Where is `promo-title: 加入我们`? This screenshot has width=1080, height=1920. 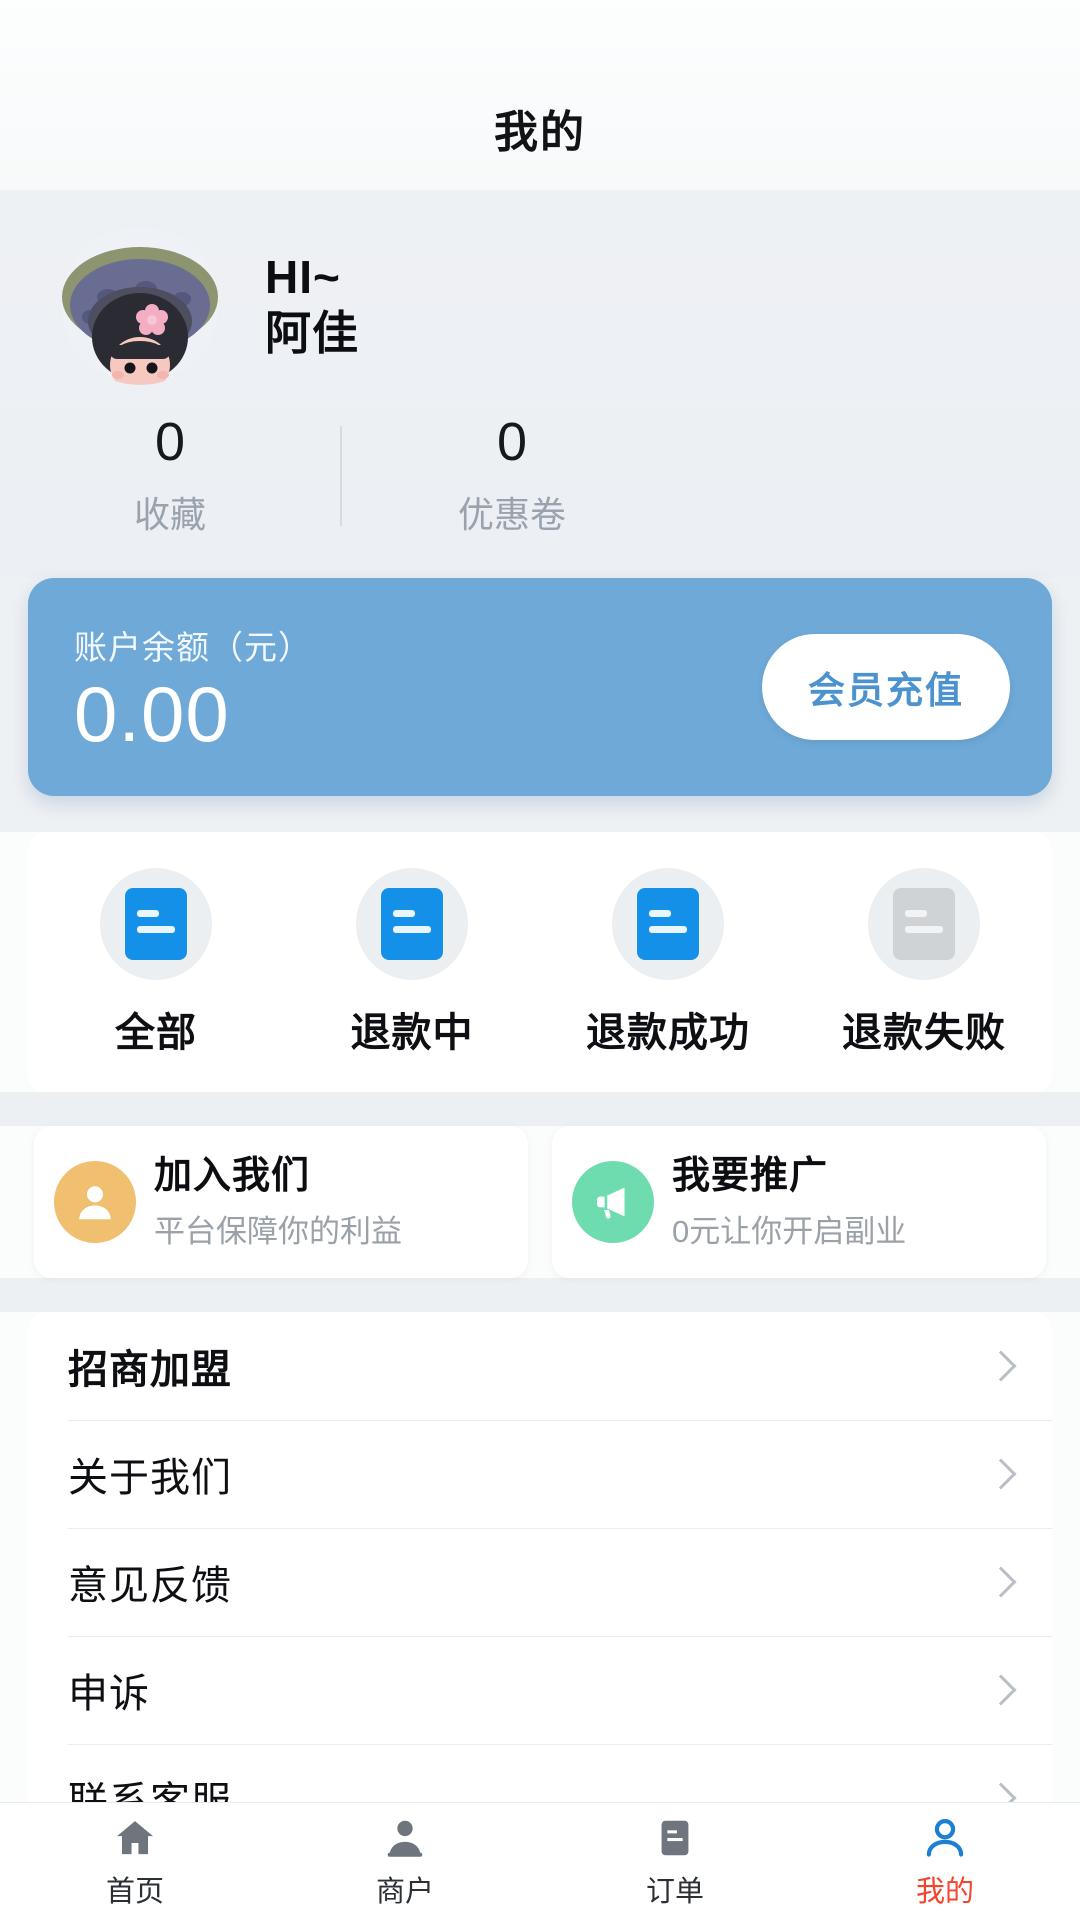
promo-title: 加入我们 is located at coordinates (232, 1176).